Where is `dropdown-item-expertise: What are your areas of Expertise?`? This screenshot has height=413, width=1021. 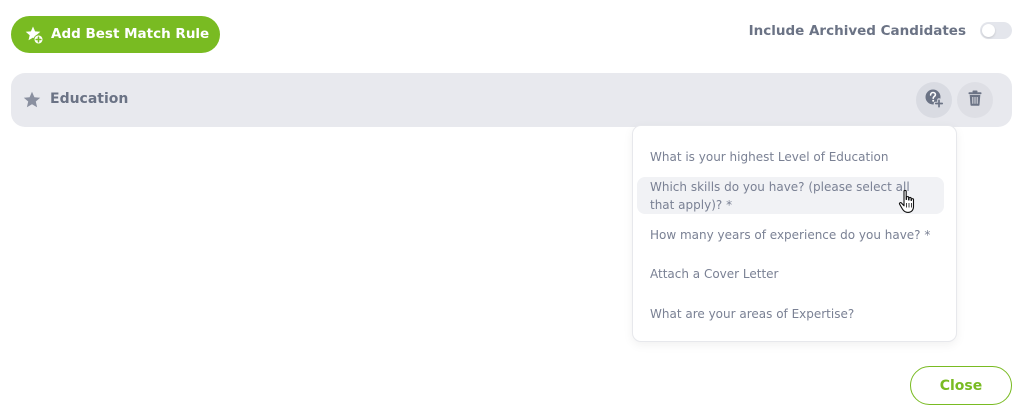
dropdown-item-expertise: What are your areas of Expertise? is located at coordinates (790, 314).